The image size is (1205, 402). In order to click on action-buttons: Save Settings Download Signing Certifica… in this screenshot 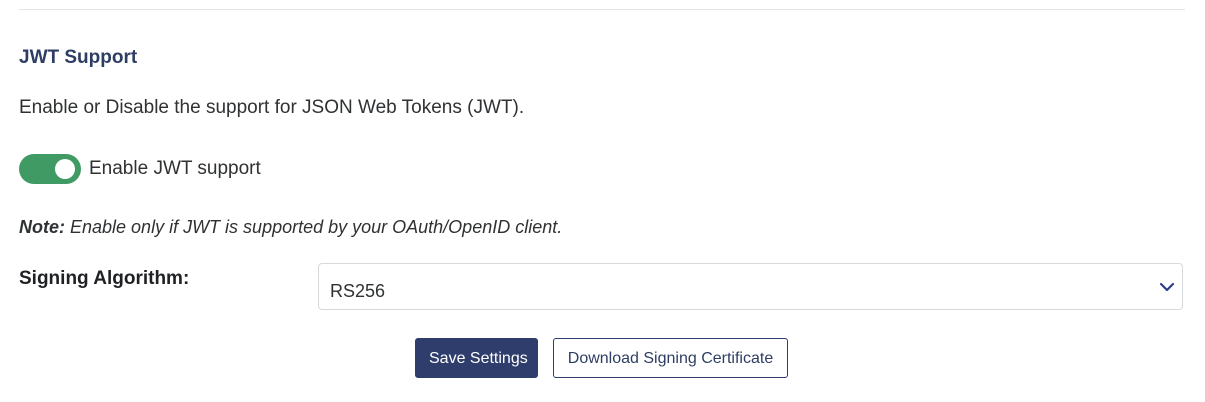, I will do `click(601, 358)`.